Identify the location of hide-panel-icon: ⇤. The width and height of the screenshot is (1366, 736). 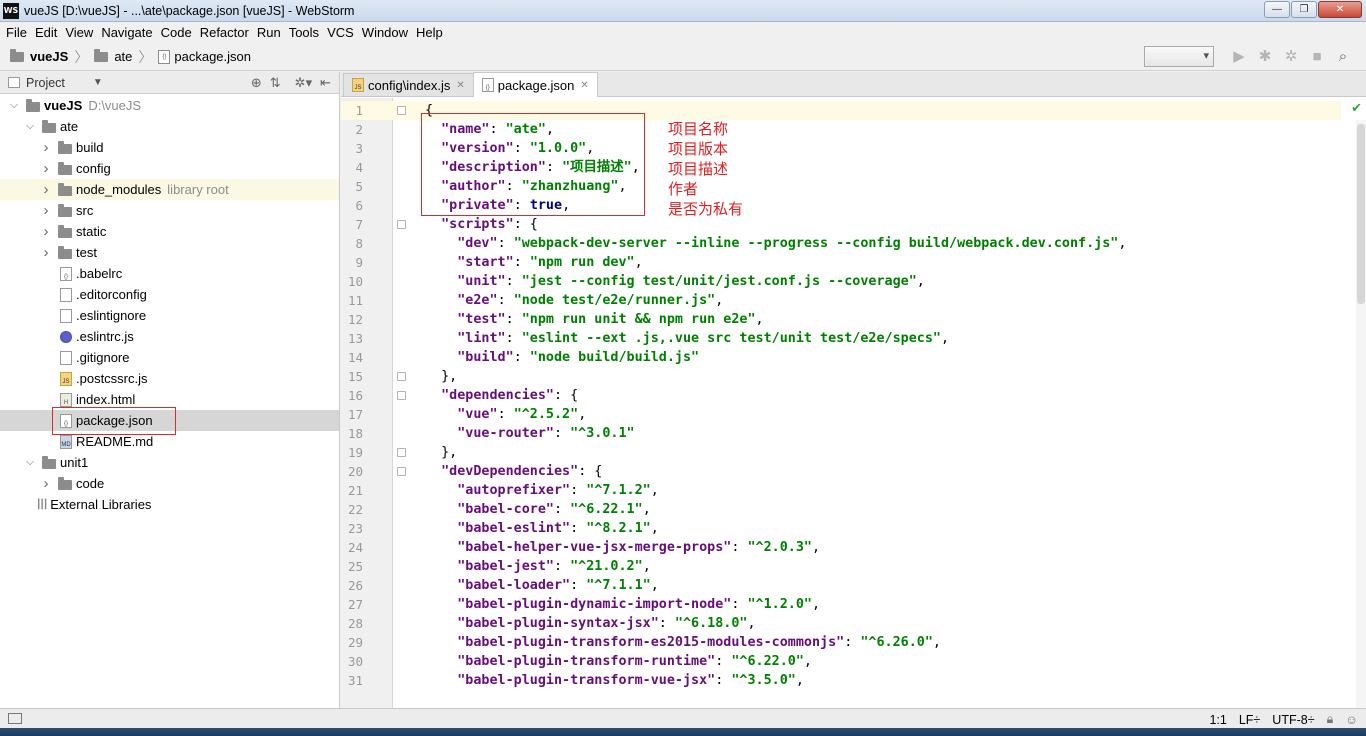
(325, 83).